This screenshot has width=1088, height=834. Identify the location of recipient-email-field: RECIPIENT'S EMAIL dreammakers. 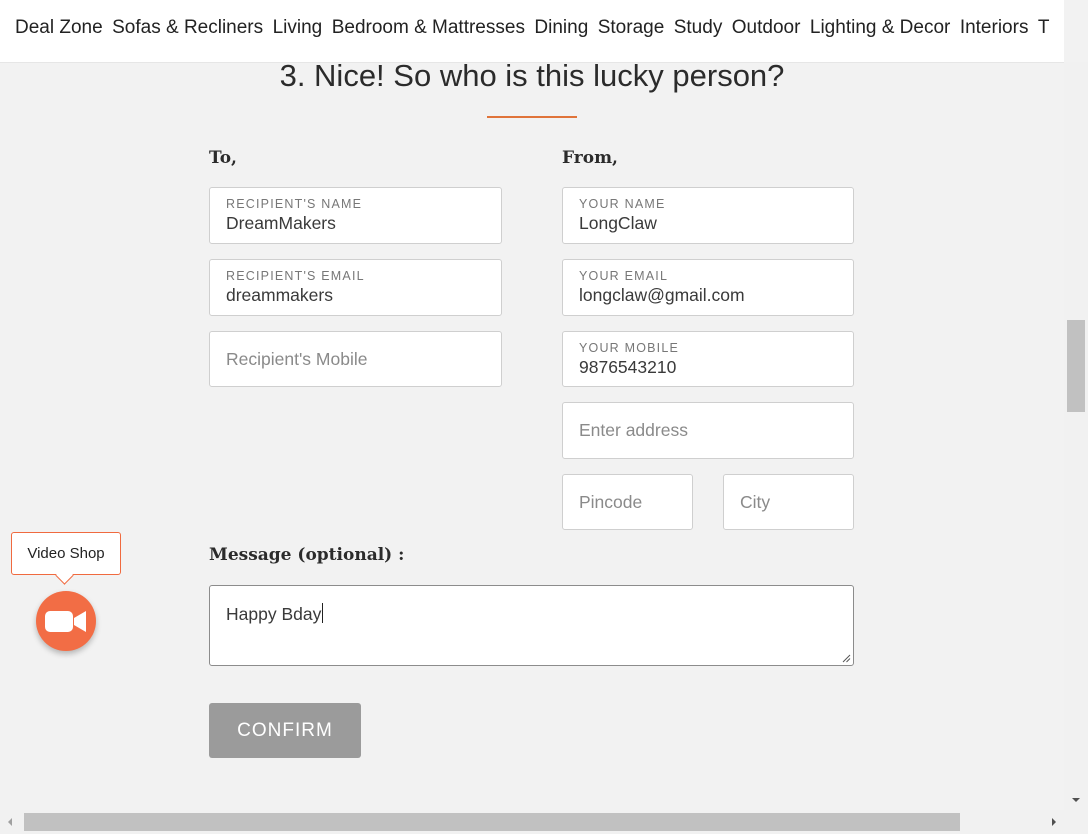
(355, 287).